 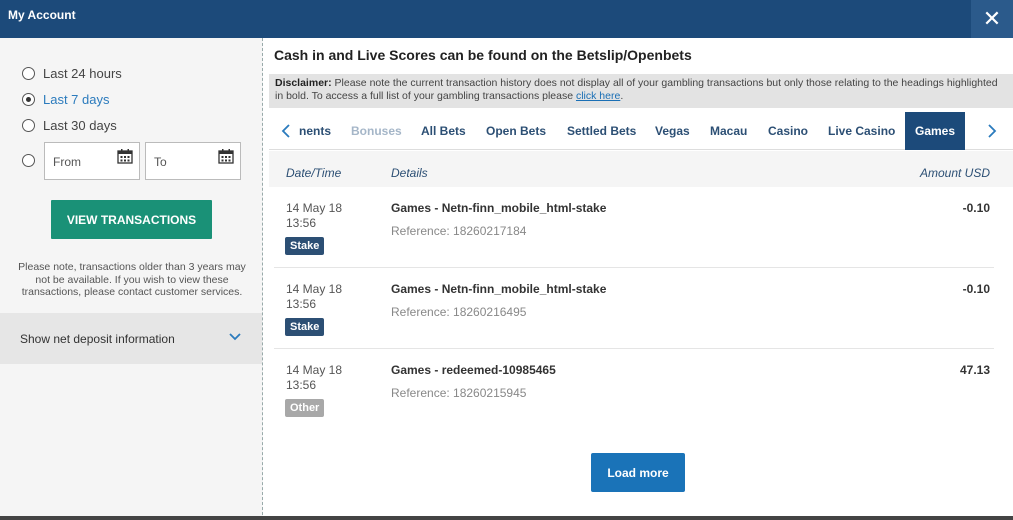 I want to click on radio-last-7-days: Last 7 days, so click(x=66, y=99).